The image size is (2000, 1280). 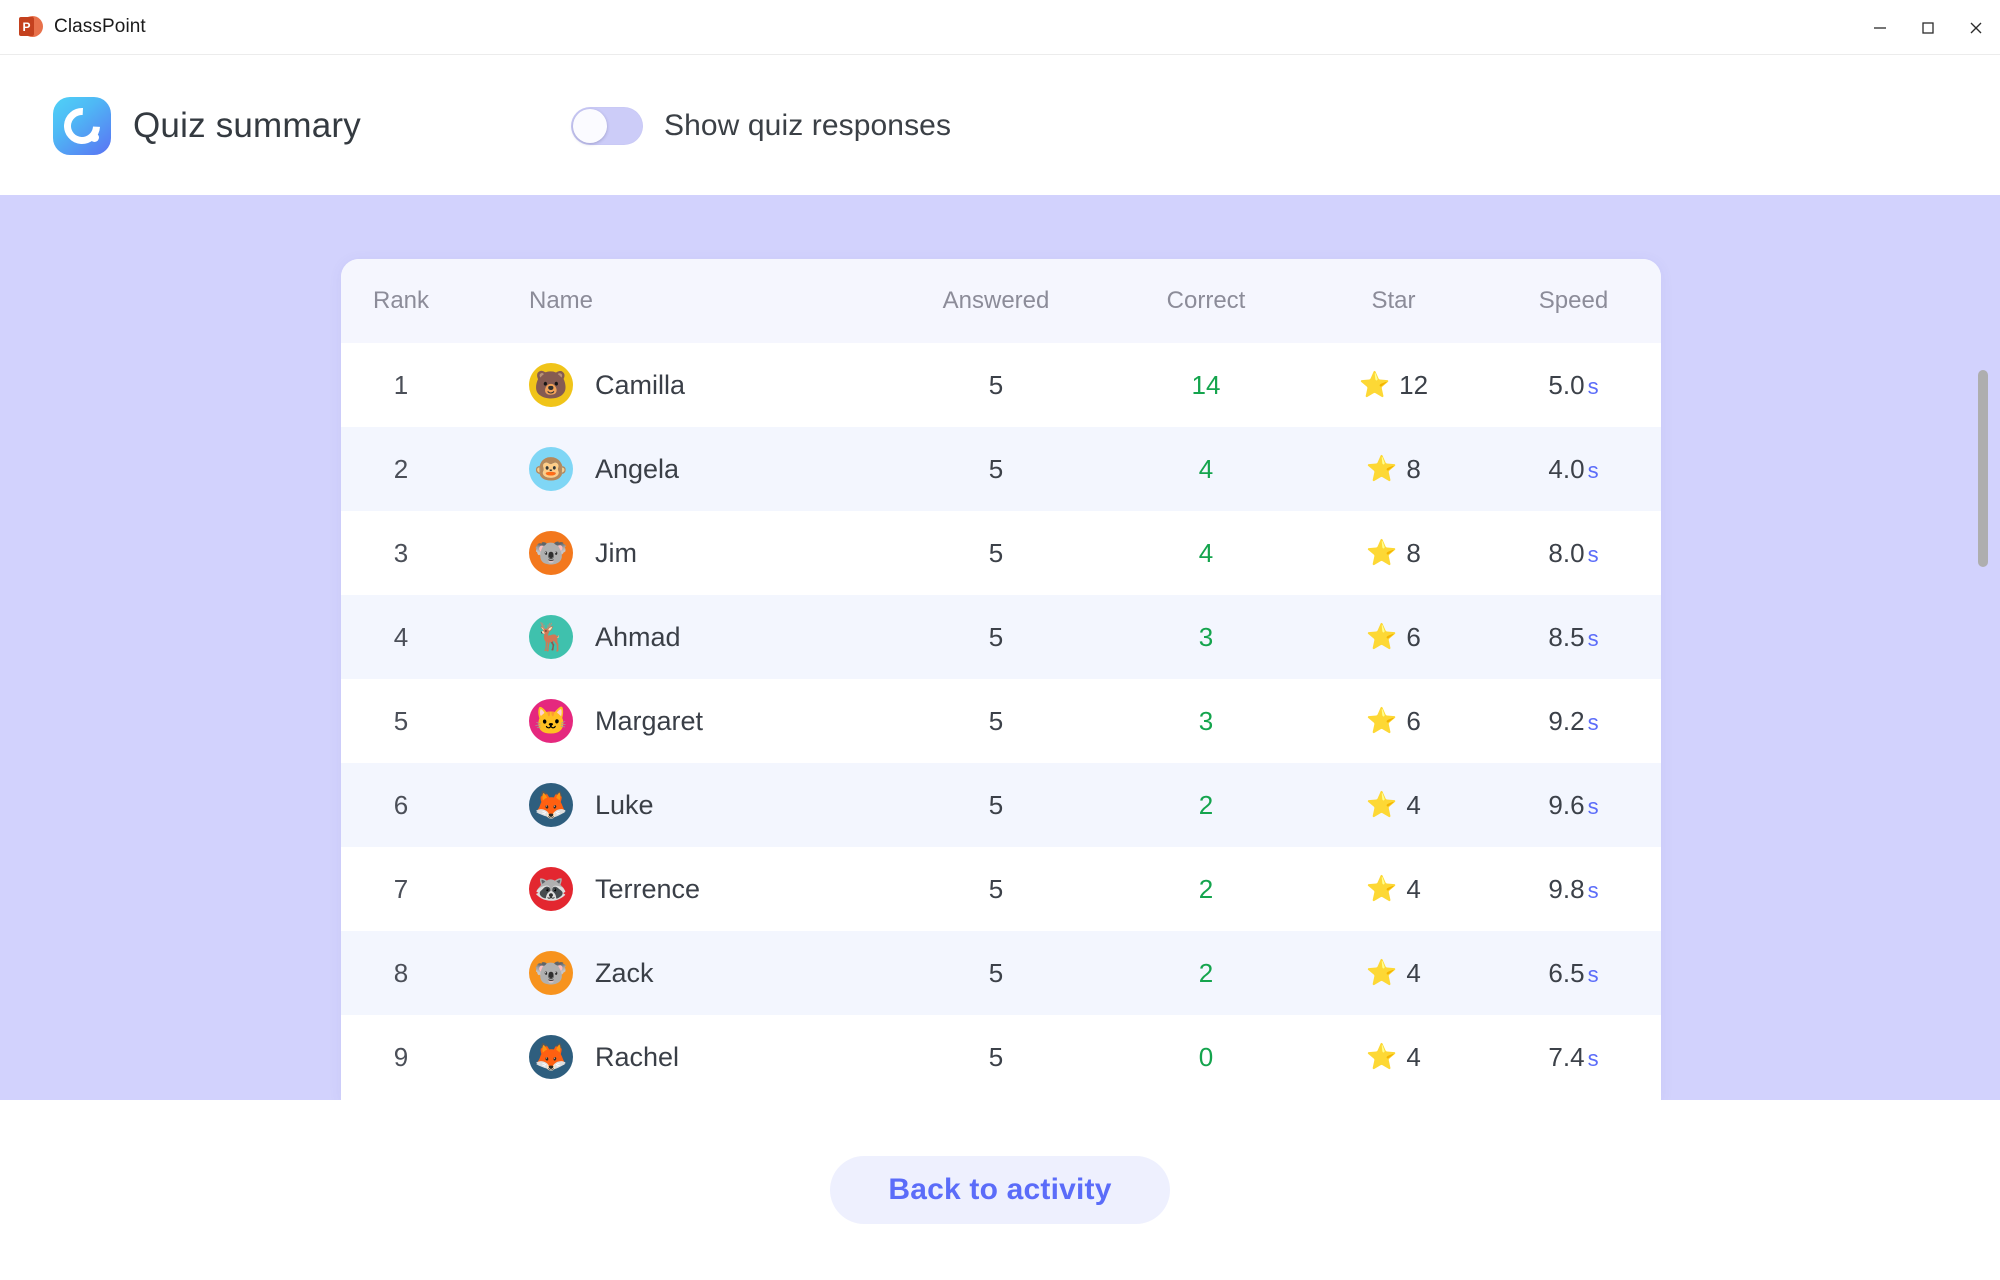 What do you see at coordinates (551, 805) in the screenshot?
I see `fox-avatar: 🦊` at bounding box center [551, 805].